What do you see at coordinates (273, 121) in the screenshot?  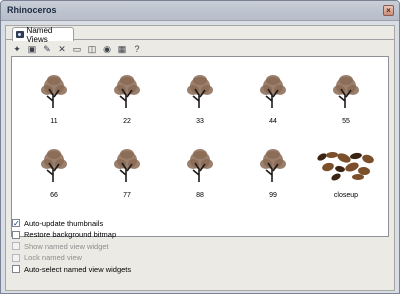 I see `thumbnail-label: 44` at bounding box center [273, 121].